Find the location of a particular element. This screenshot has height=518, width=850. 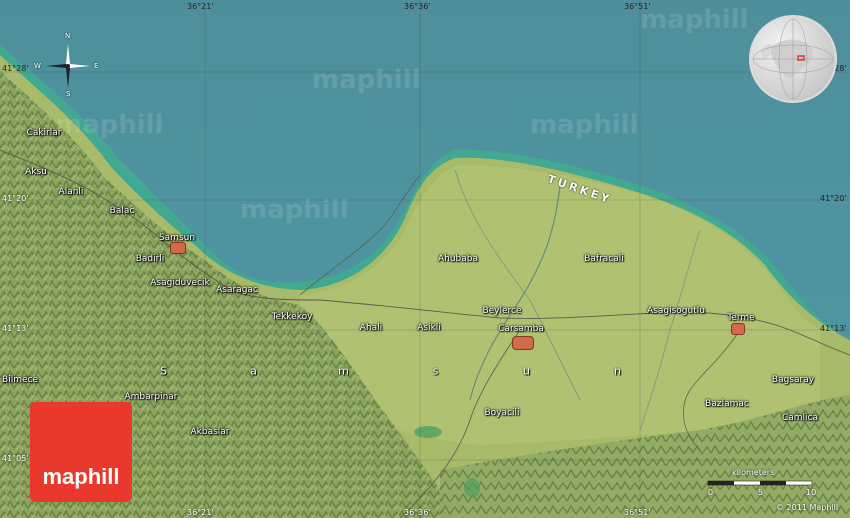

compass-south: S is located at coordinates (68, 94).